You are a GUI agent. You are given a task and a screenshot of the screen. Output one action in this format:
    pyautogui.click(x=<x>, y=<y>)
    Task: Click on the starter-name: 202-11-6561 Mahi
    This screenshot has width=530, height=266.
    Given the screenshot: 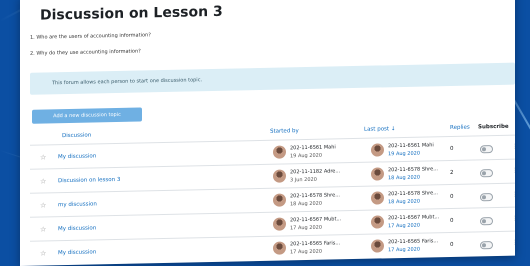 What is the action you would take?
    pyautogui.click(x=313, y=148)
    